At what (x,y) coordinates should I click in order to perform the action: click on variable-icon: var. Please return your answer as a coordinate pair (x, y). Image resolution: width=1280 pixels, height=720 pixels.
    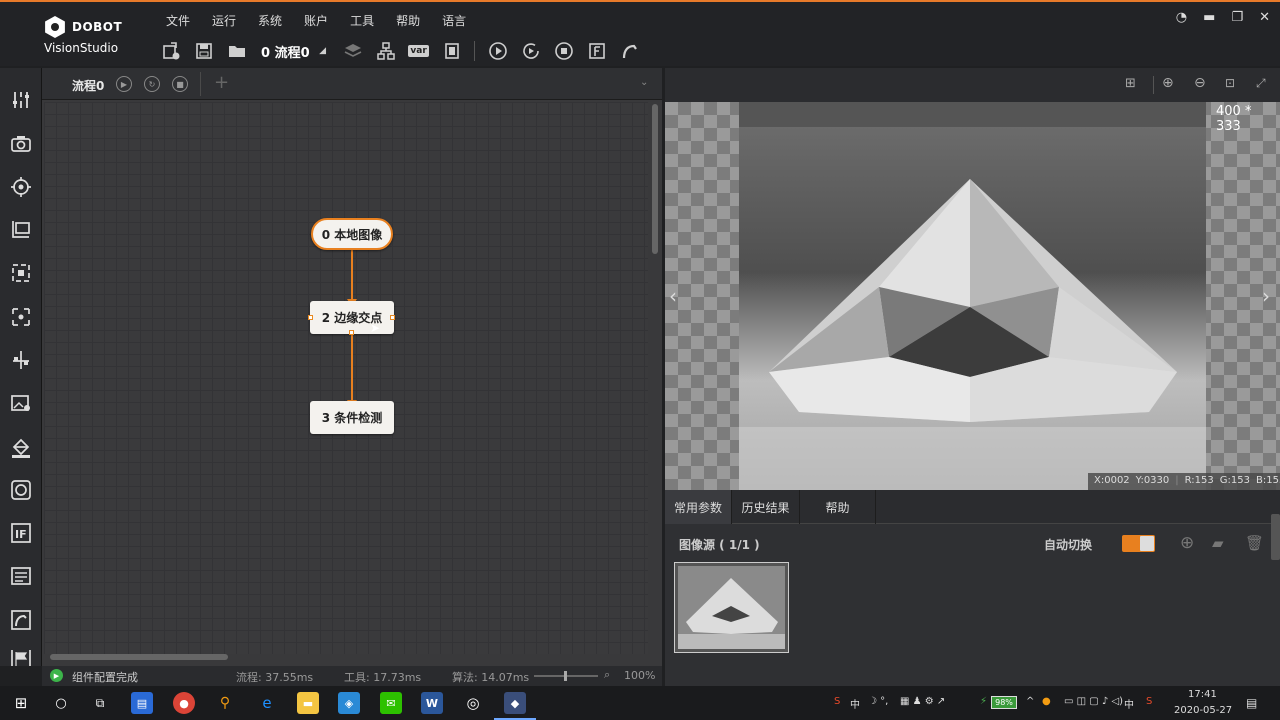
    Looking at the image, I should click on (419, 51).